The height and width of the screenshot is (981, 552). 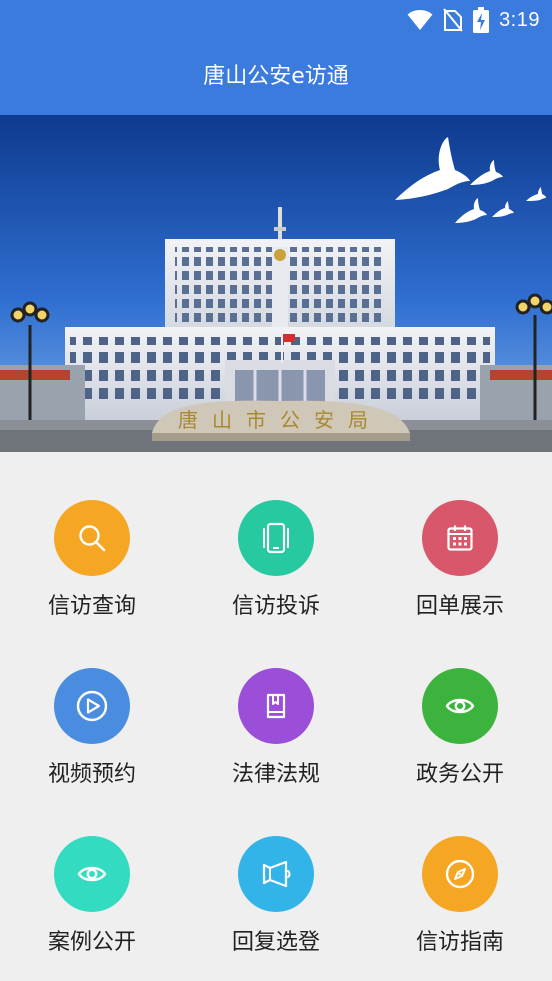 I want to click on status-time: 3:19, so click(x=519, y=19).